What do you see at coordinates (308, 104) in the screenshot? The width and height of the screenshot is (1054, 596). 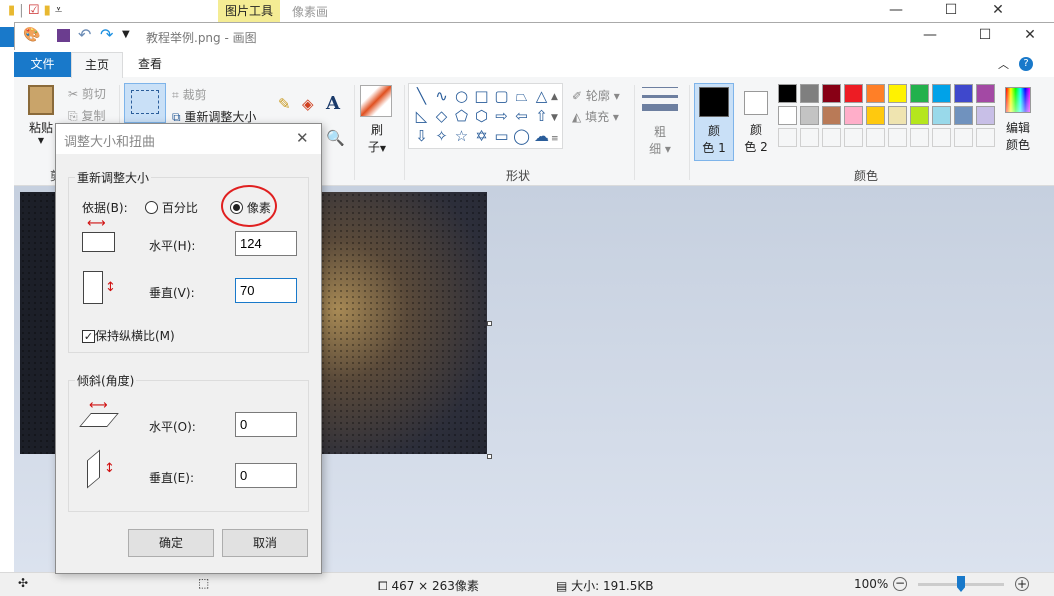 I see `fill-icon: ◈` at bounding box center [308, 104].